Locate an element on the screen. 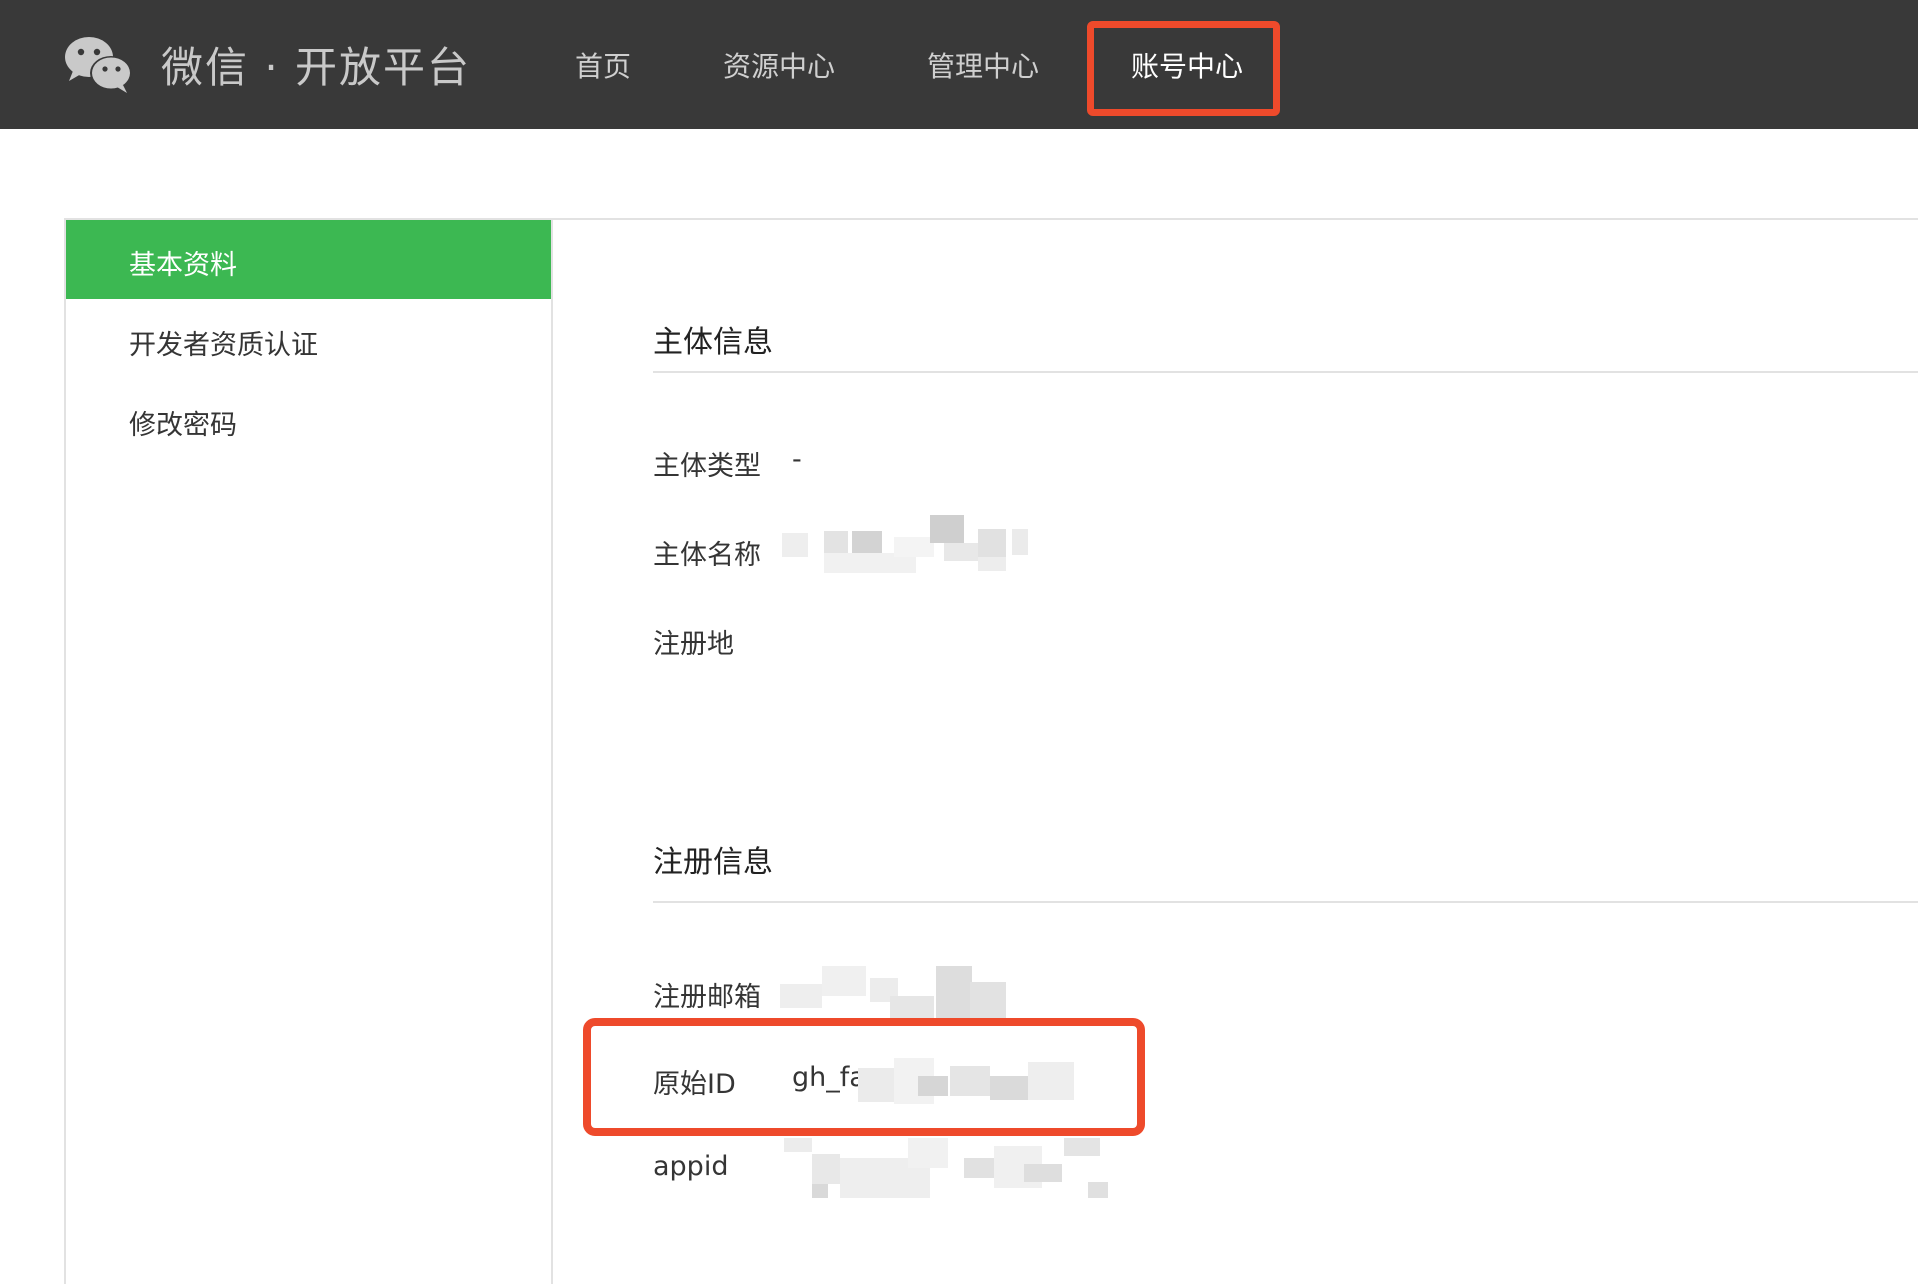 The image size is (1918, 1284). section-title-registration-info: 注册信息 is located at coordinates (713, 862).